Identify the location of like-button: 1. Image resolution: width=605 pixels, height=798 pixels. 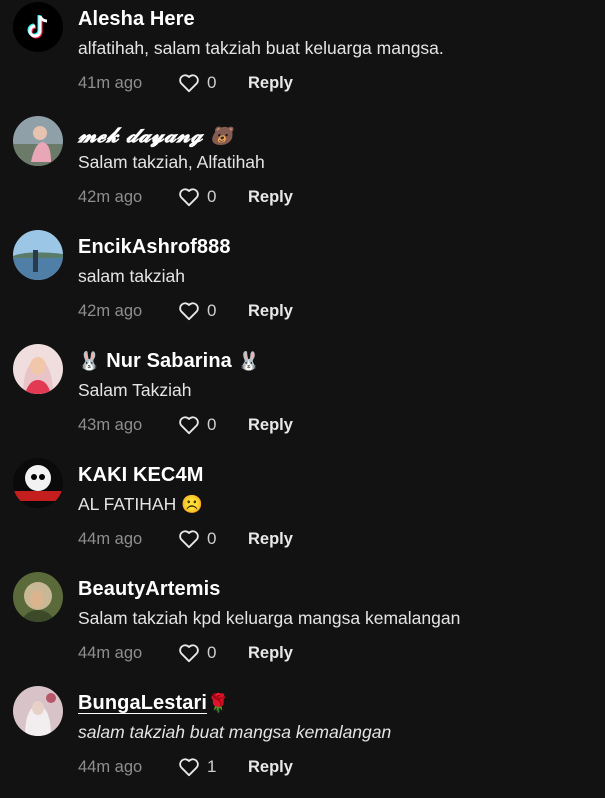
(213, 767).